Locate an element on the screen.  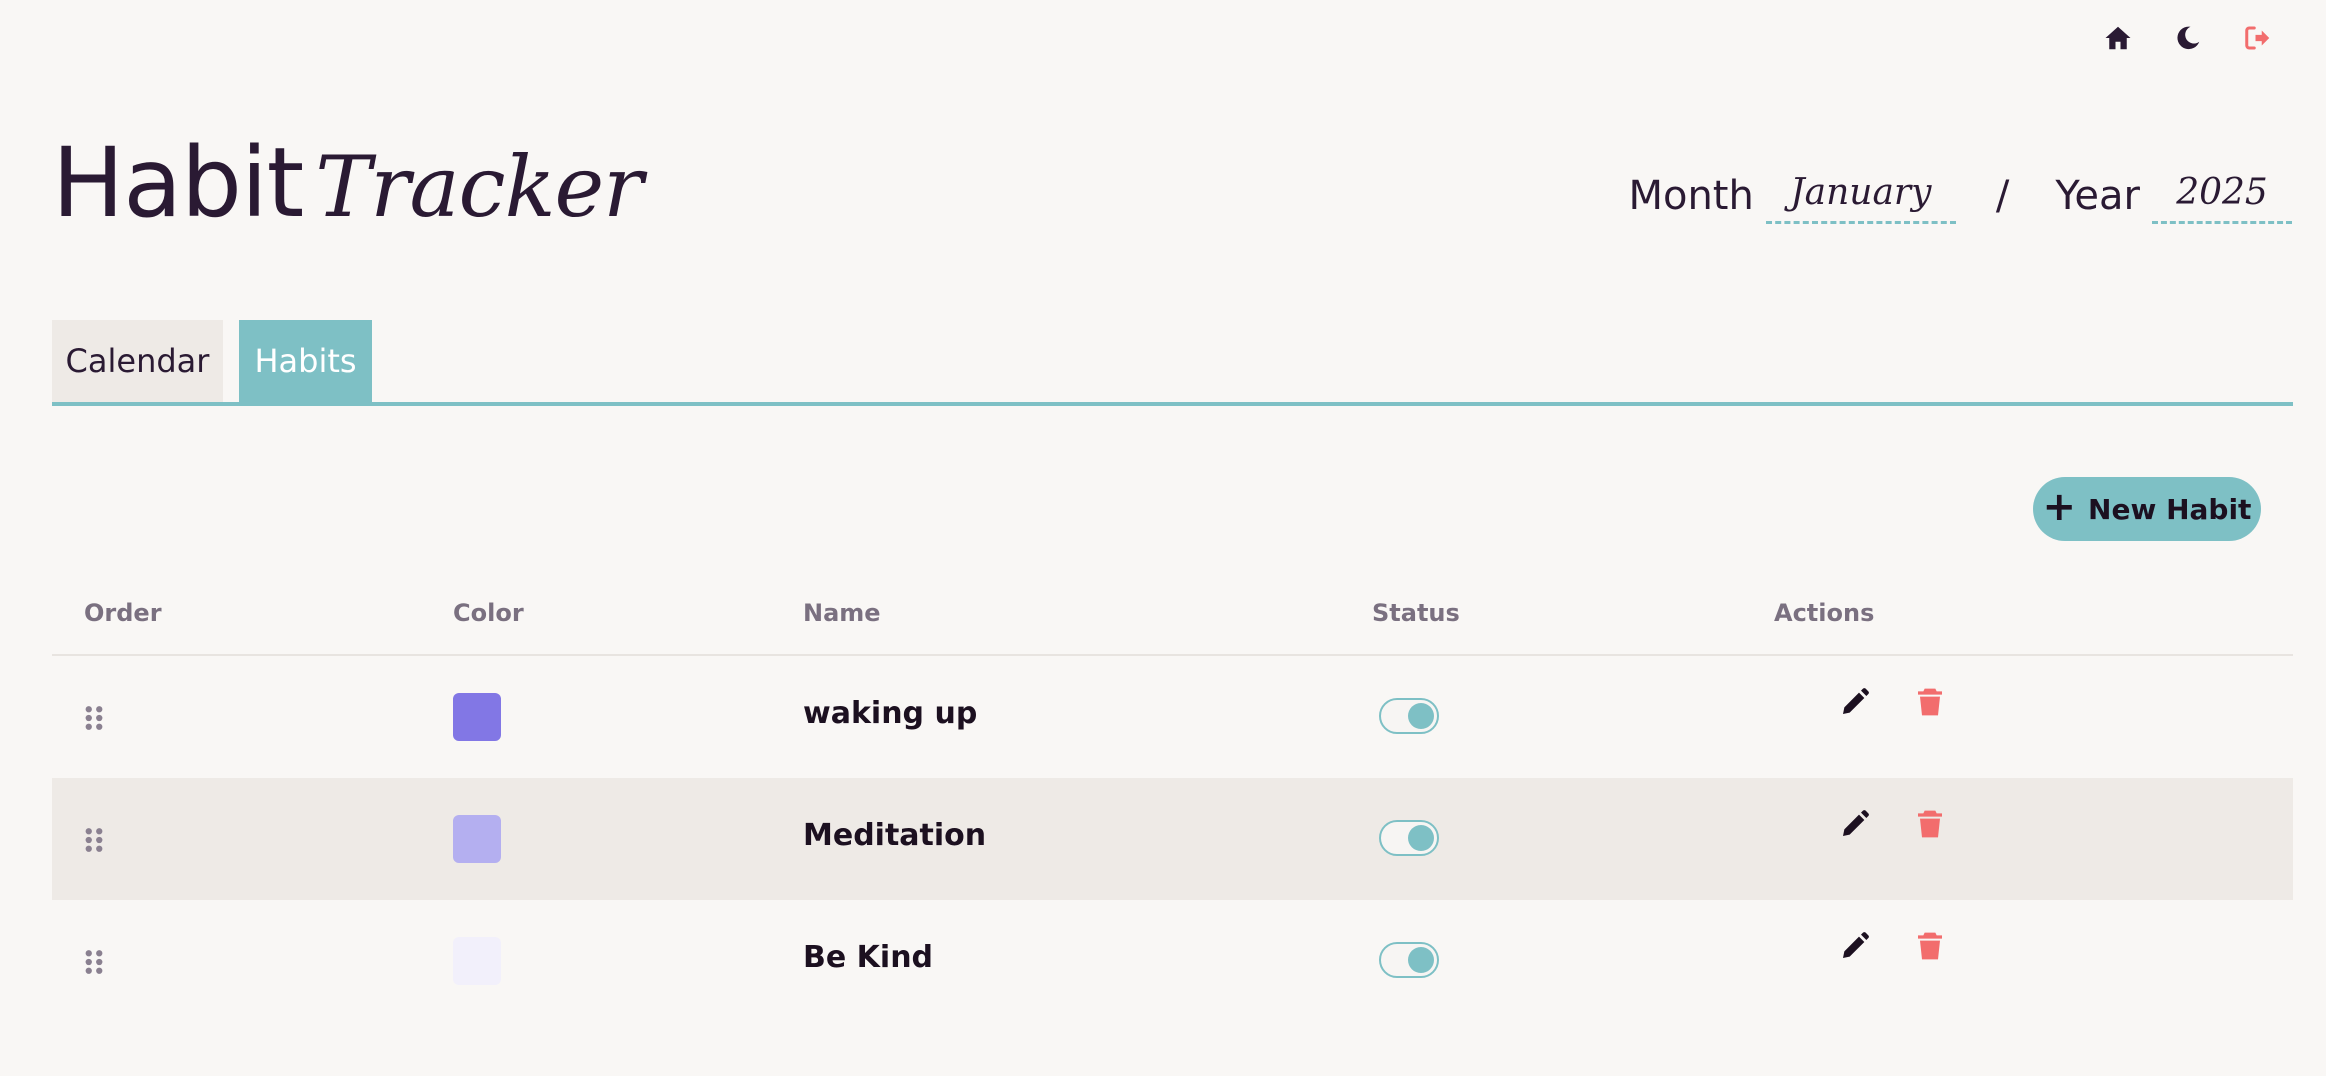
tab-calendar: Calendar is located at coordinates (137, 361).